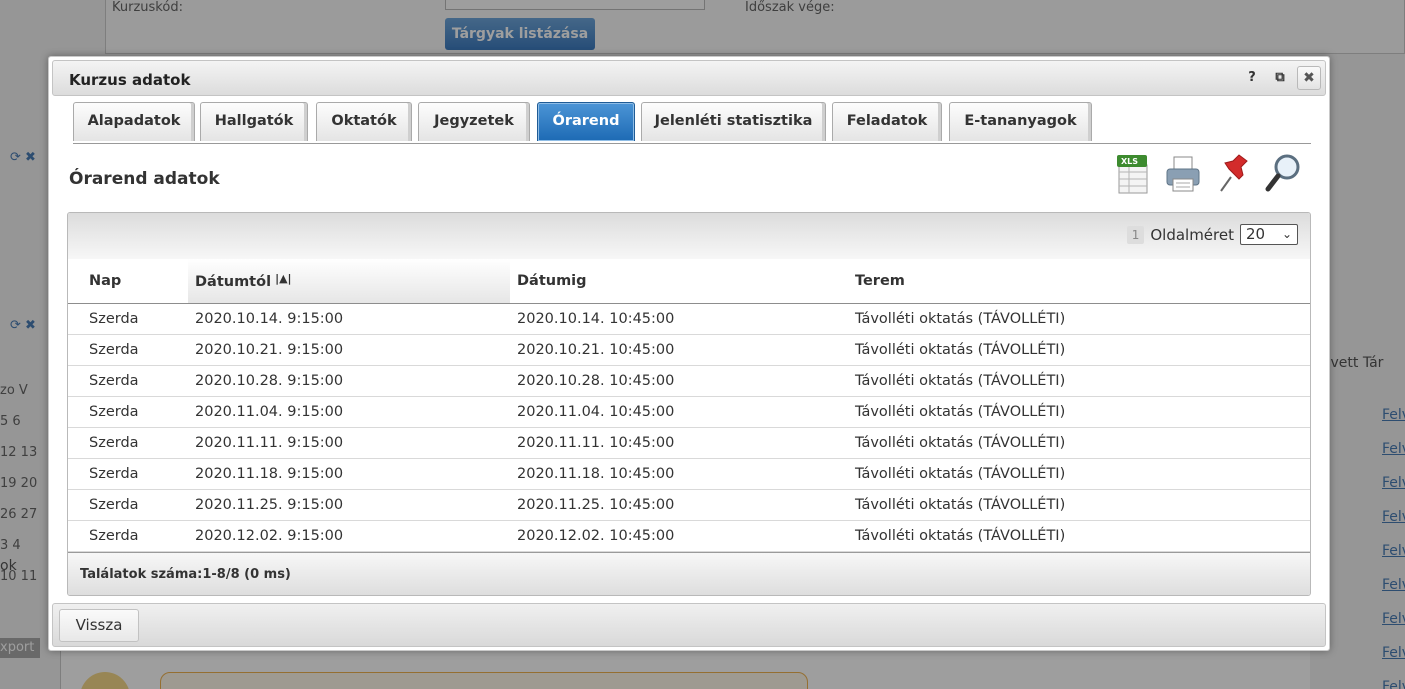 The width and height of the screenshot is (1405, 689). I want to click on column-header-terem: Terem, so click(1080, 281).